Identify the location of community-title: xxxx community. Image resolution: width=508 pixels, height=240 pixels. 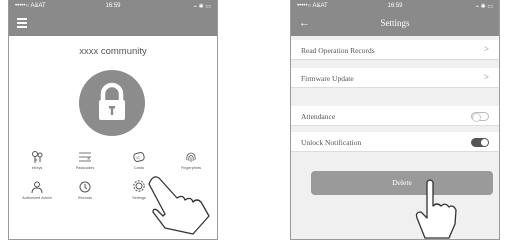
(113, 51).